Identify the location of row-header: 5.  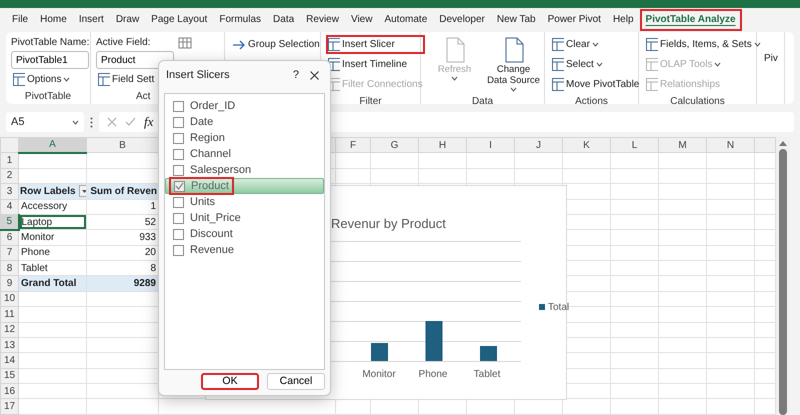
(9, 222).